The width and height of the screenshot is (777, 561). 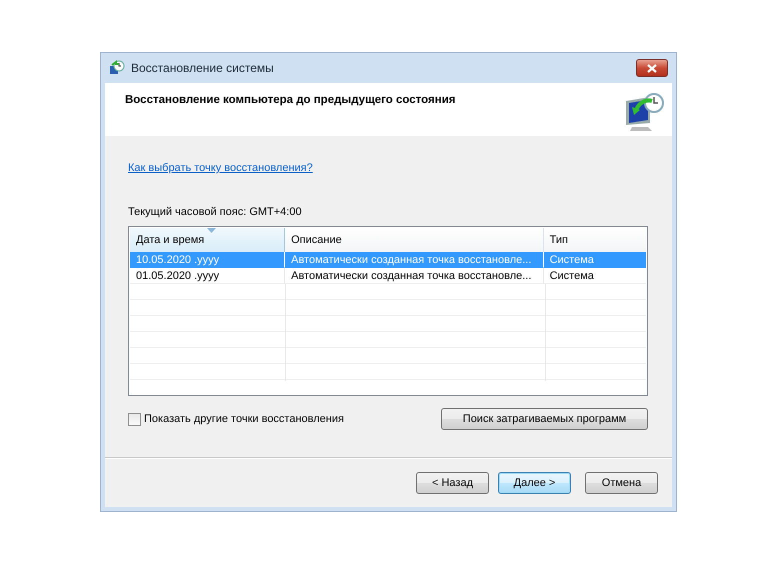 I want to click on close-button, so click(x=652, y=68).